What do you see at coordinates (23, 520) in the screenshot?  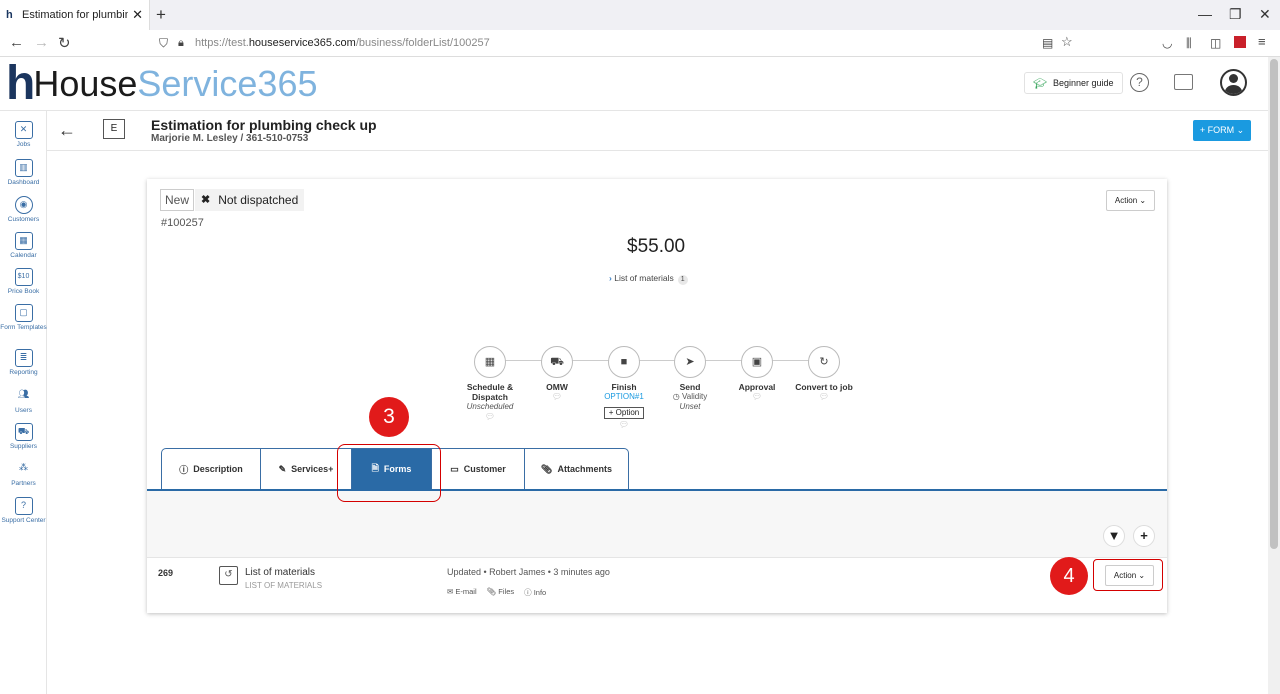 I see `sidebar-item-label: Support Center` at bounding box center [23, 520].